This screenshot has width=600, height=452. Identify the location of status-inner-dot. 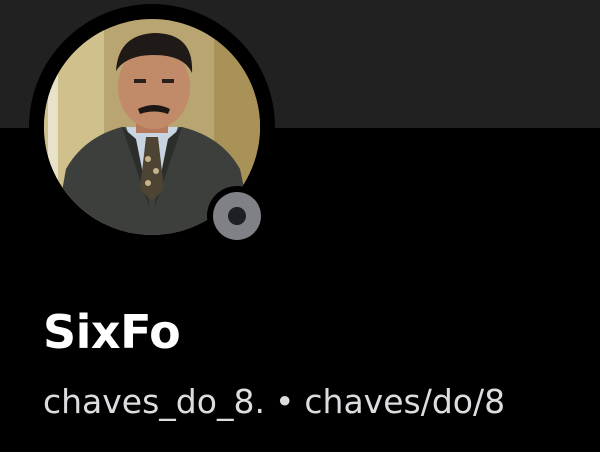
(237, 216).